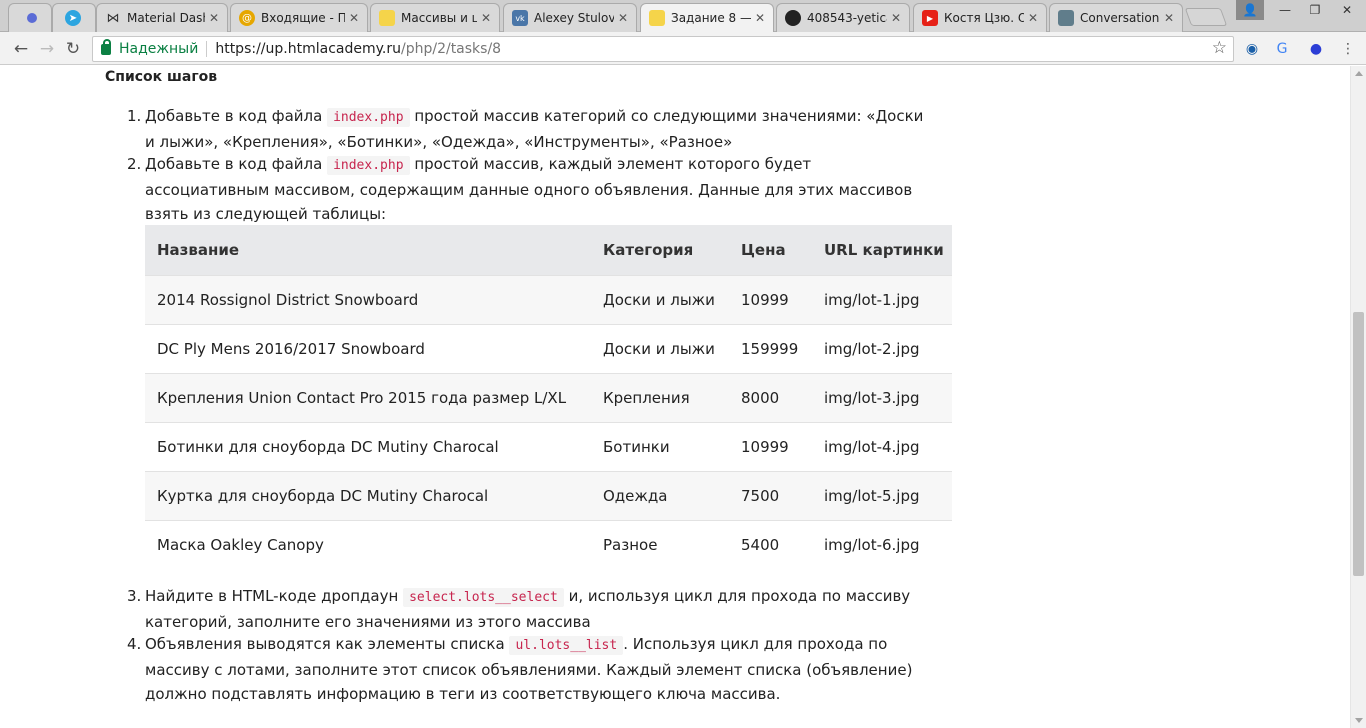 The height and width of the screenshot is (728, 1366). Describe the element at coordinates (882, 250) in the screenshot. I see `col-header-url: URL картинки` at that location.